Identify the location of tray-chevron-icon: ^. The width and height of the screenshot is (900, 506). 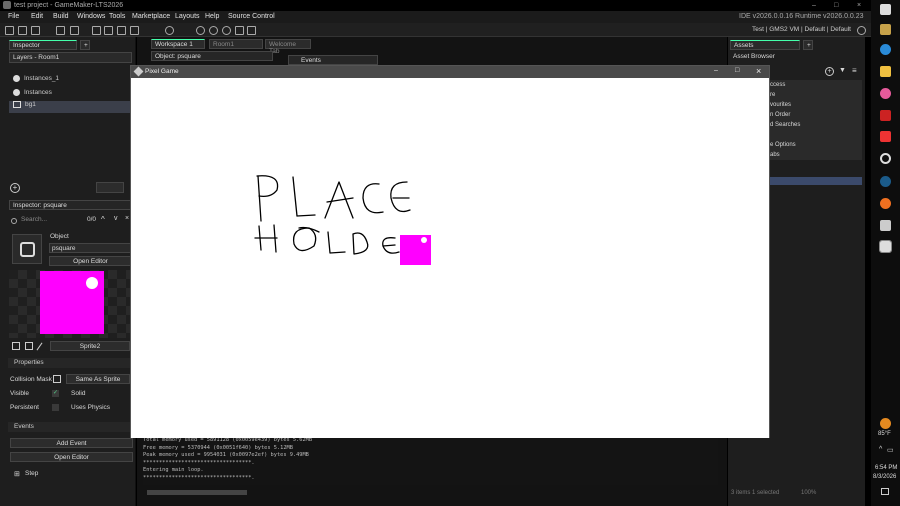
(880, 449).